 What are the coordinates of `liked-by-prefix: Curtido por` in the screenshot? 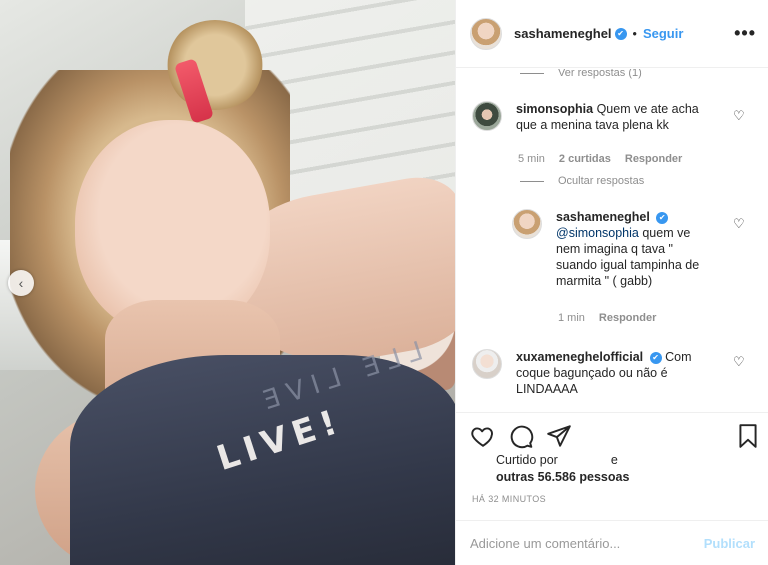 It's located at (527, 460).